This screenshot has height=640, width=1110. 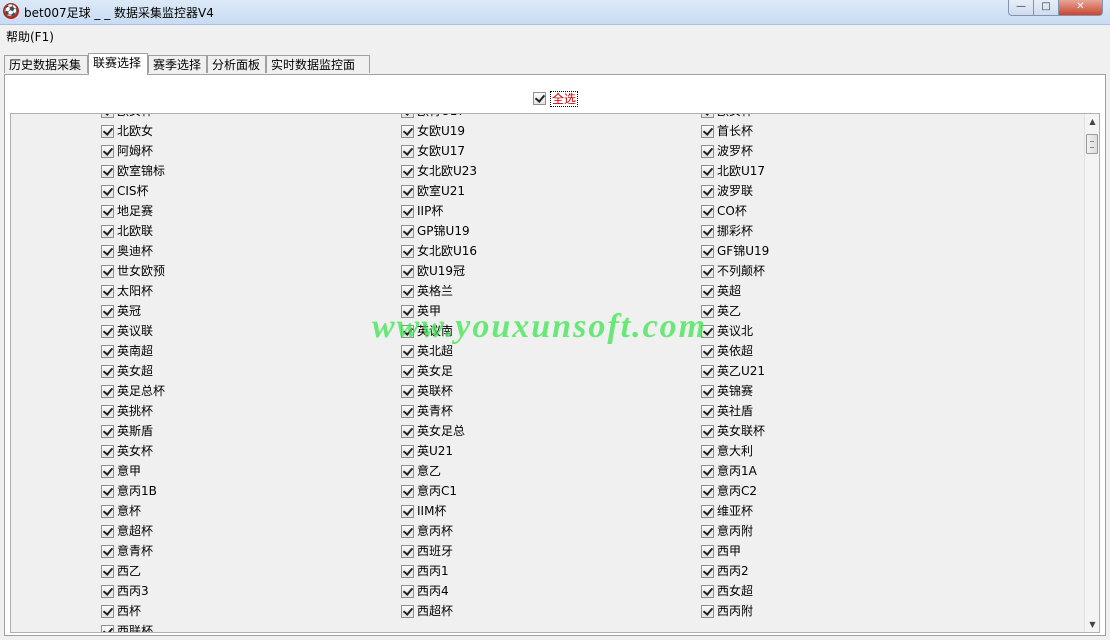 What do you see at coordinates (318, 72) in the screenshot?
I see `tab-realtime-monitor: 实时数据监控面板` at bounding box center [318, 72].